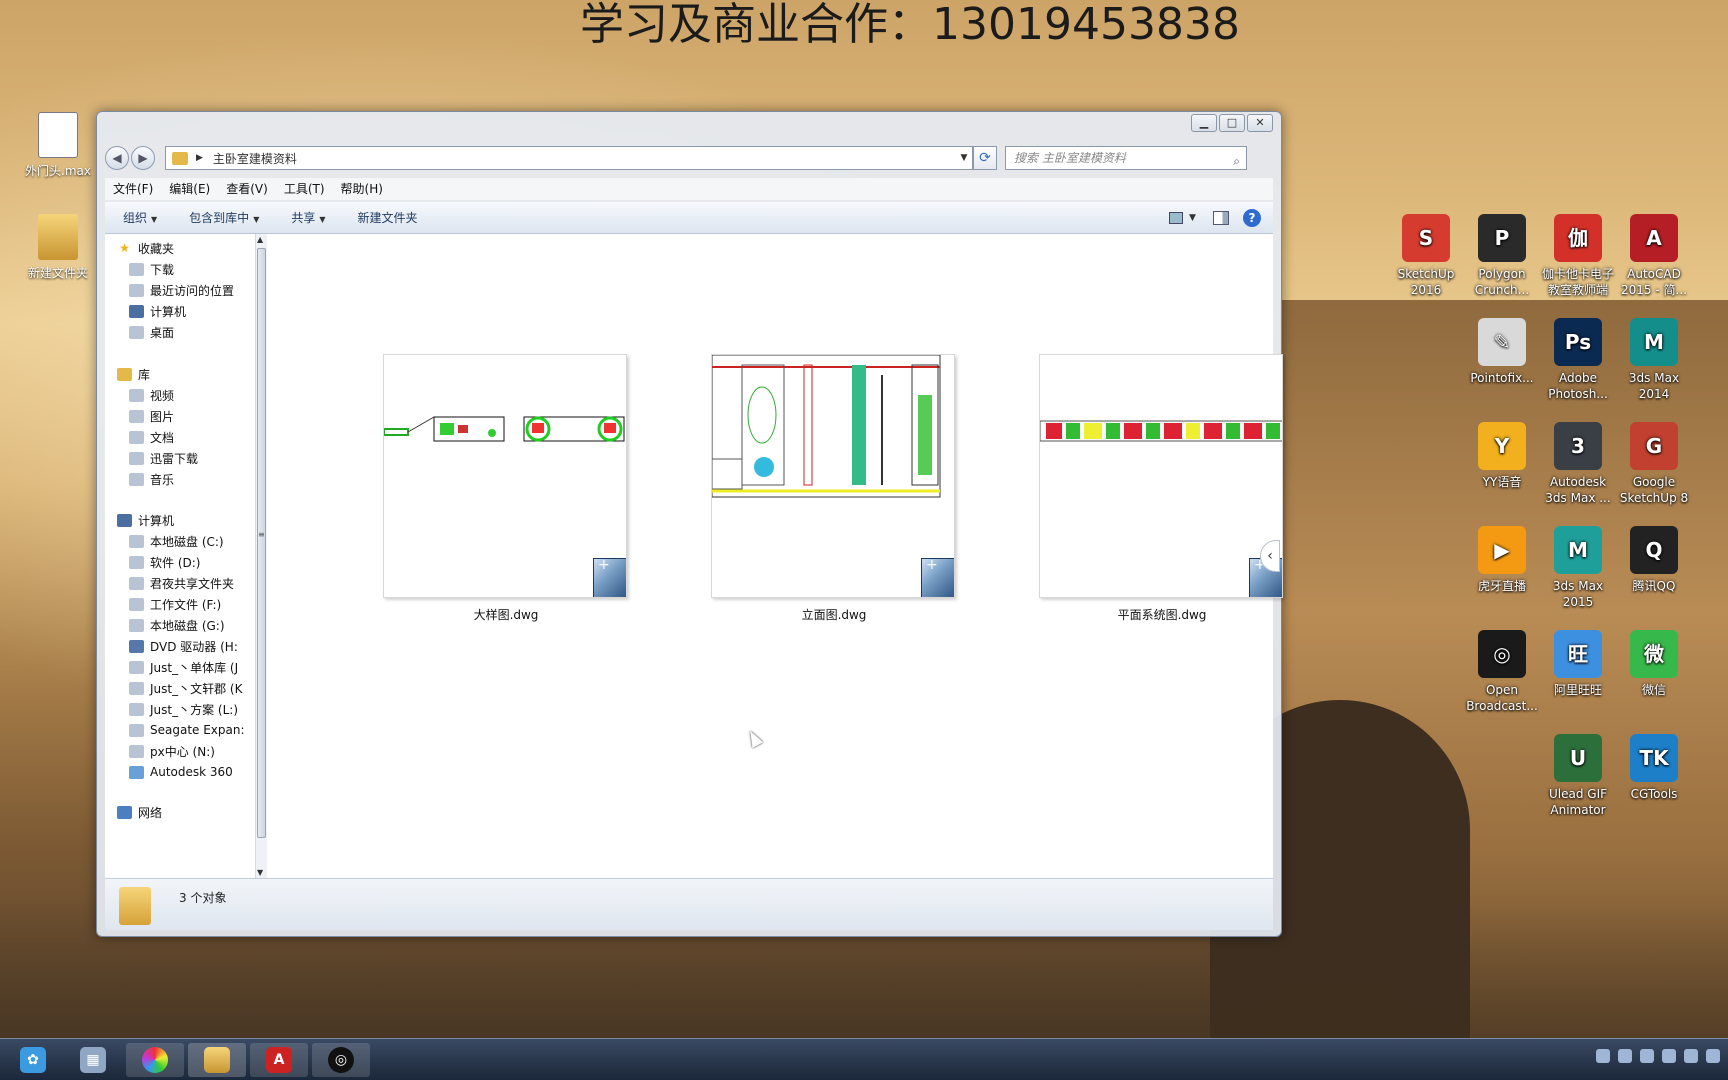  I want to click on breadcrumb-arrow-icon: ▶, so click(199, 158).